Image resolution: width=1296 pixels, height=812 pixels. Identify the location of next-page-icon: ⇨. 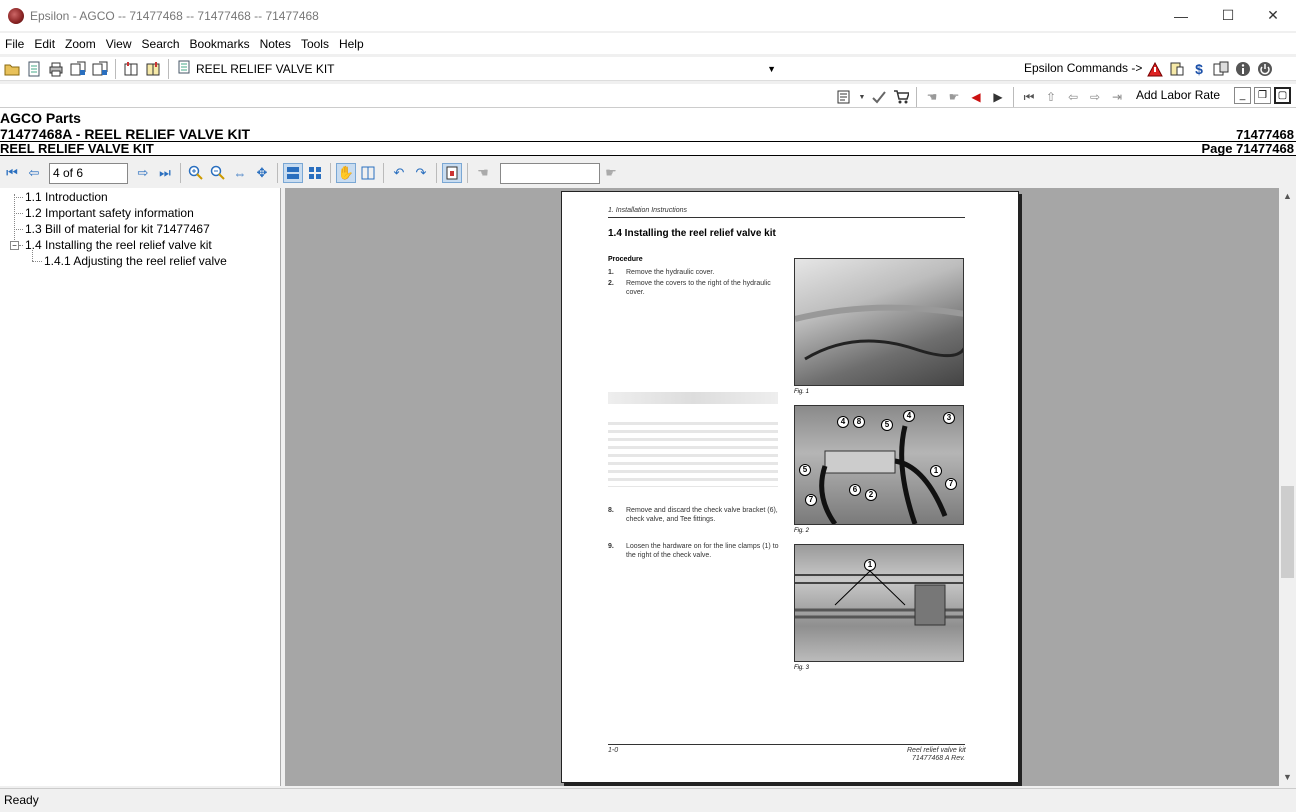
(143, 173).